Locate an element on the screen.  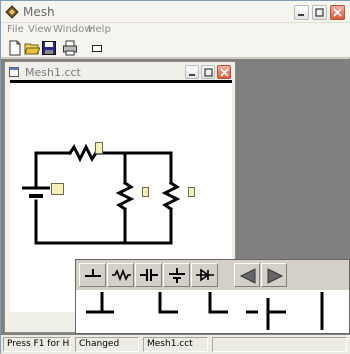
wire-t-junction-icon is located at coordinates (93, 273).